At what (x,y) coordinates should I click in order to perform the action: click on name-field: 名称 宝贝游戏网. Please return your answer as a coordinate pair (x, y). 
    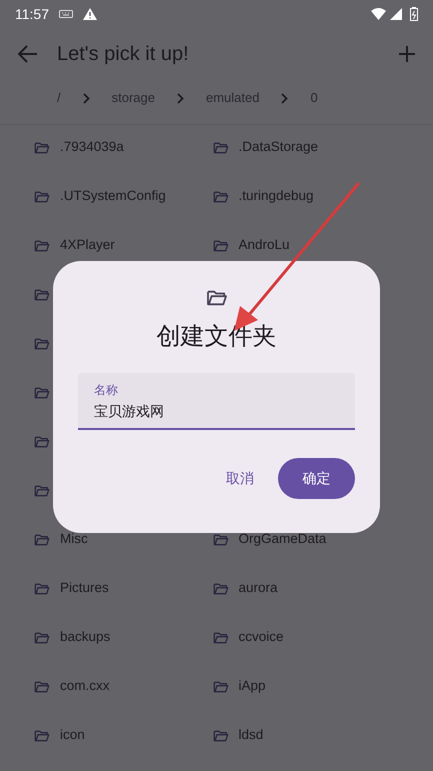
    Looking at the image, I should click on (216, 401).